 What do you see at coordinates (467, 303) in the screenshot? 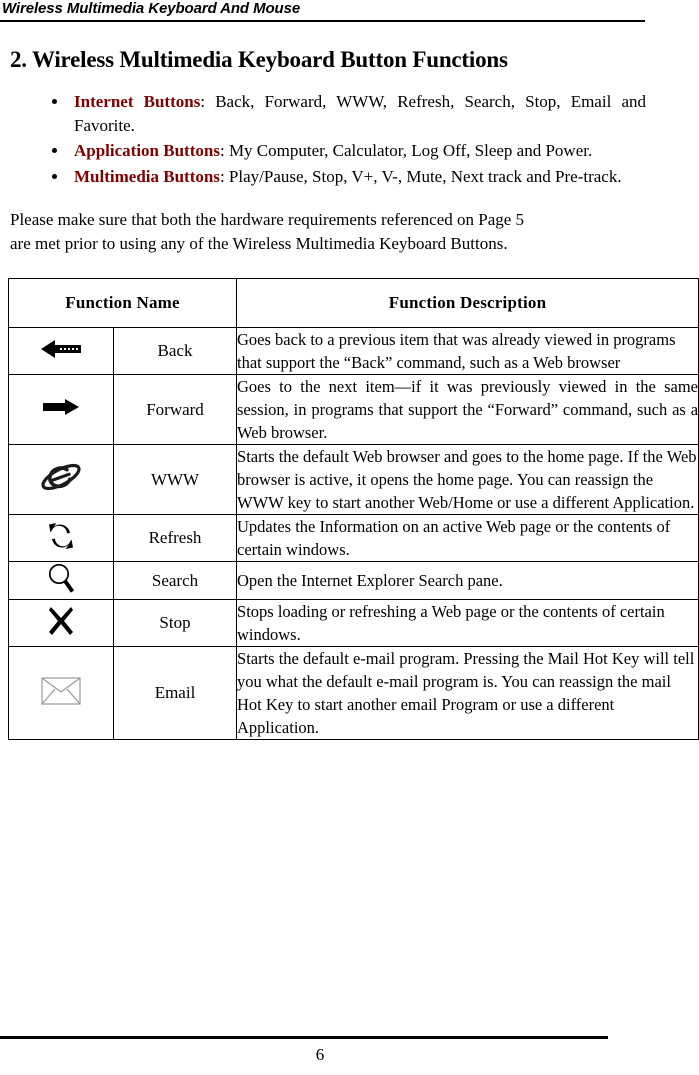
I see `column-header-function-description: Function Description` at bounding box center [467, 303].